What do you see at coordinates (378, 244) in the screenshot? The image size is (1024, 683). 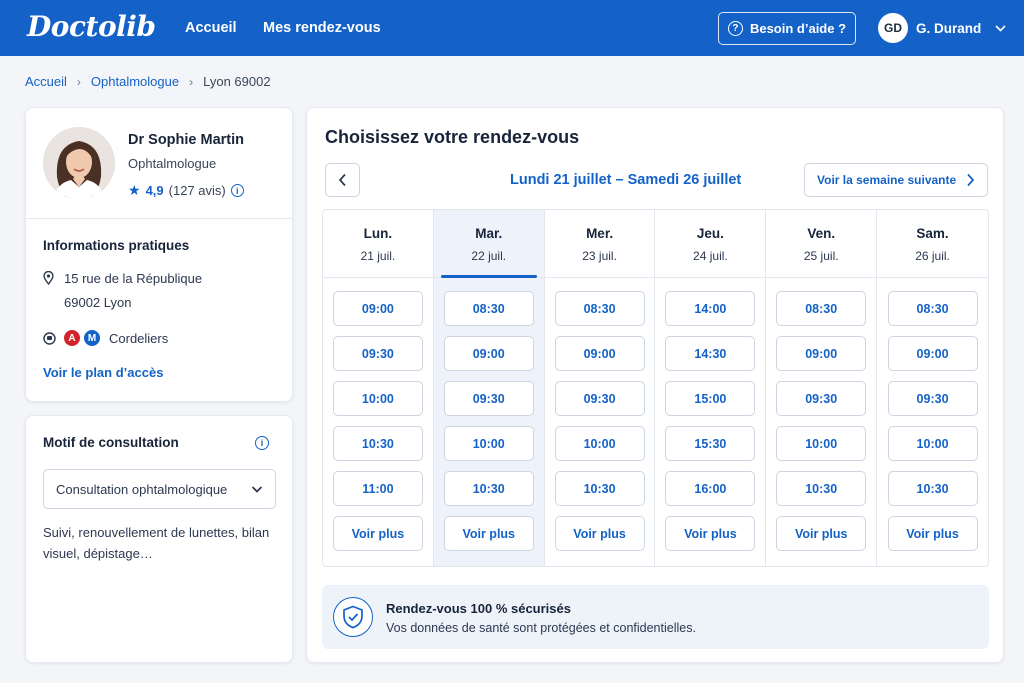 I see `day-header: Lun. 21 juil.` at bounding box center [378, 244].